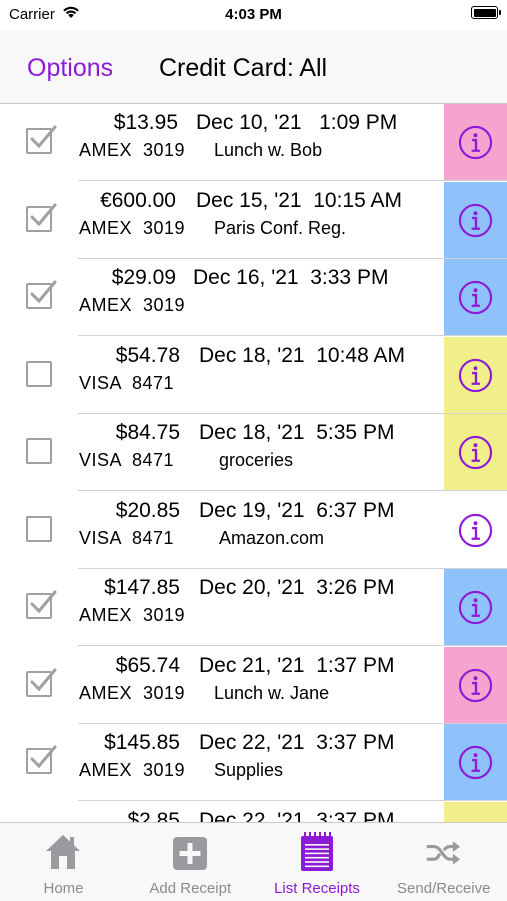  I want to click on receipt-amount: $65.74, so click(147, 665).